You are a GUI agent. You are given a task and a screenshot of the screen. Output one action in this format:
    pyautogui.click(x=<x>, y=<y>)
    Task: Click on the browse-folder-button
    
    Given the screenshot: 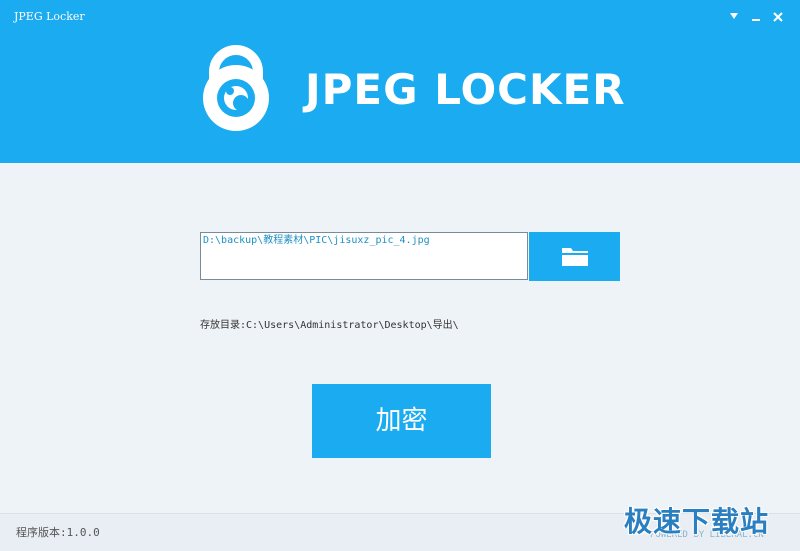 What is the action you would take?
    pyautogui.click(x=574, y=256)
    